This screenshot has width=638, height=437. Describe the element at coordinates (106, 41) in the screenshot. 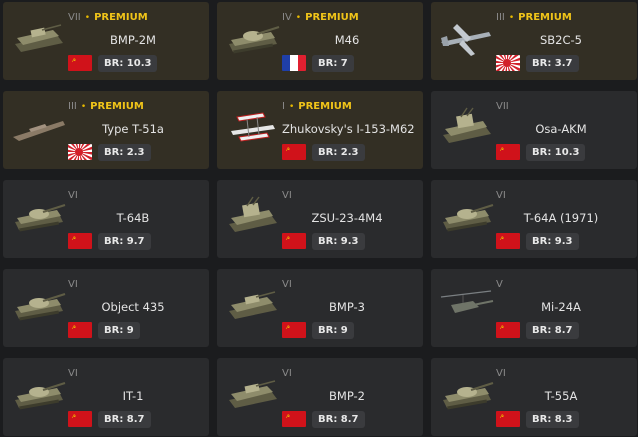

I see `vehicle-card: VII • PREMIUM BMP-2M ☭ BR: 10.3` at that location.